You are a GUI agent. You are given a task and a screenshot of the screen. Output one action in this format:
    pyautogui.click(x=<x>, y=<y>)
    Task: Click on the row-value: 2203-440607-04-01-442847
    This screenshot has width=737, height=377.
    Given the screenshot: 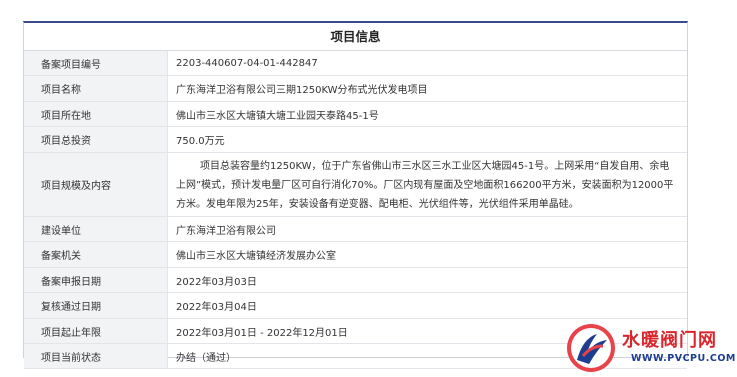 What is the action you would take?
    pyautogui.click(x=427, y=63)
    